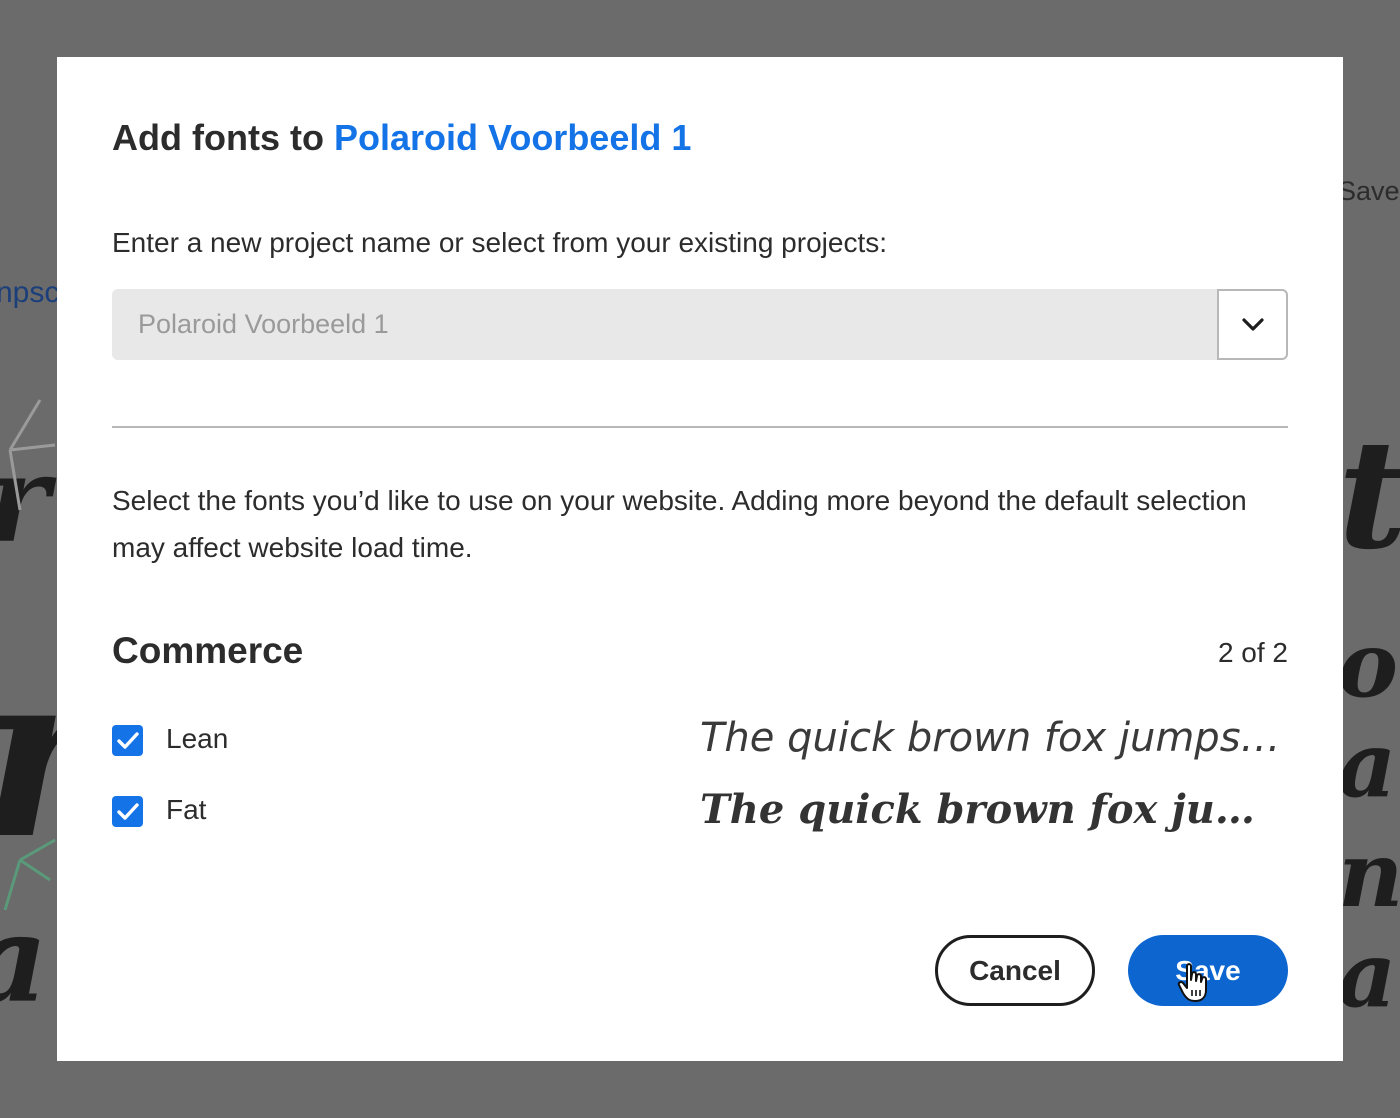 This screenshot has height=1118, width=1400. I want to click on background-decorative-glyph: t, so click(1369, 495).